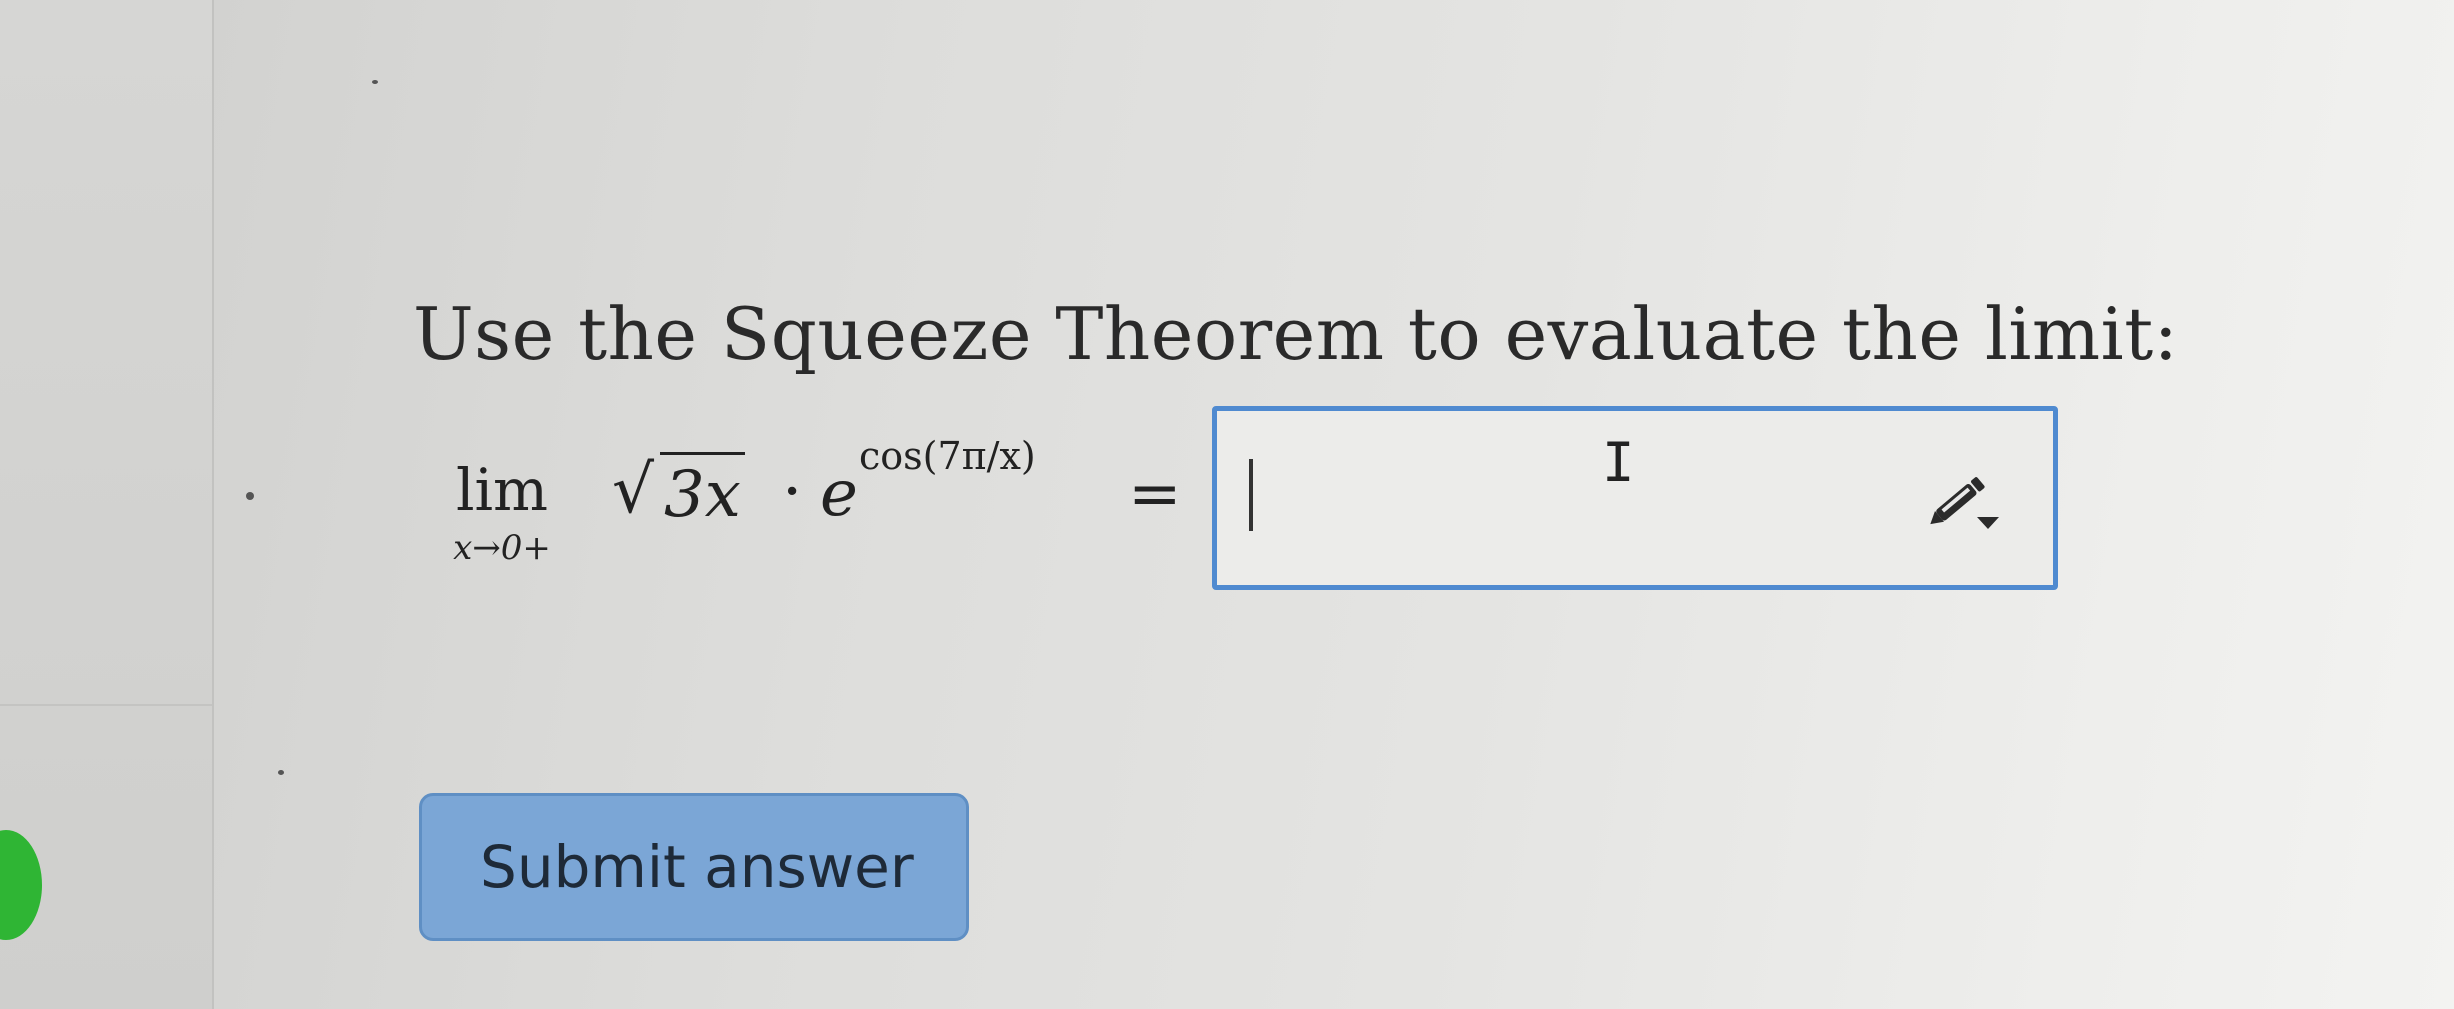 The image size is (2454, 1009). Describe the element at coordinates (947, 456) in the screenshot. I see `exponent: cos(7π/x)` at that location.